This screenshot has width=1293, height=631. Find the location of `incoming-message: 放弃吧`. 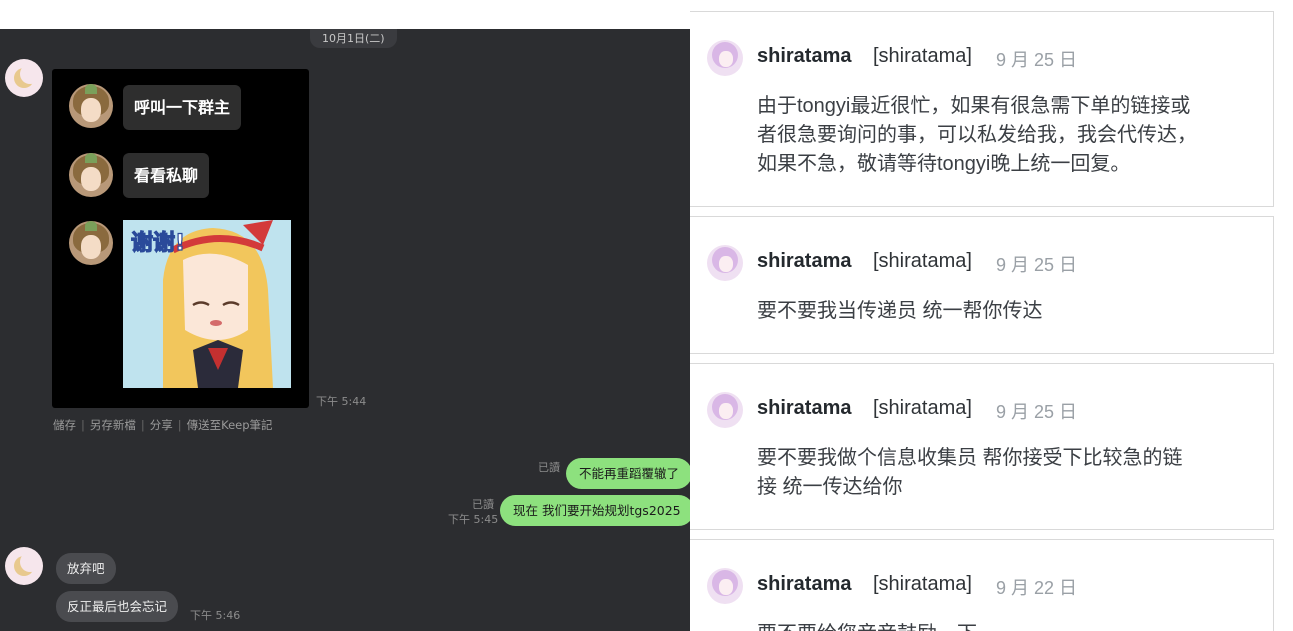

incoming-message: 放弃吧 is located at coordinates (86, 568).